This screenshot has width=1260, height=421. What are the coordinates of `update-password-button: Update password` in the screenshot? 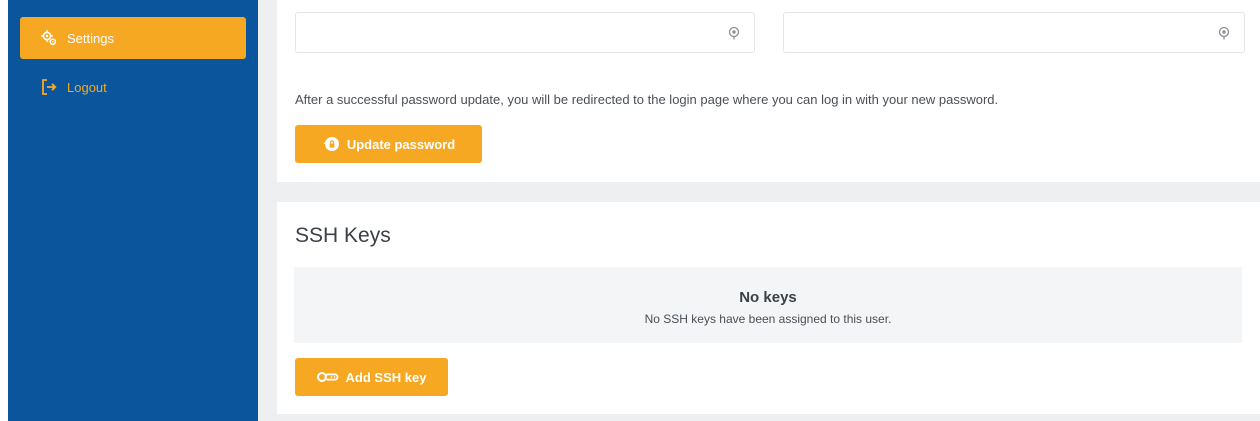 It's located at (388, 144).